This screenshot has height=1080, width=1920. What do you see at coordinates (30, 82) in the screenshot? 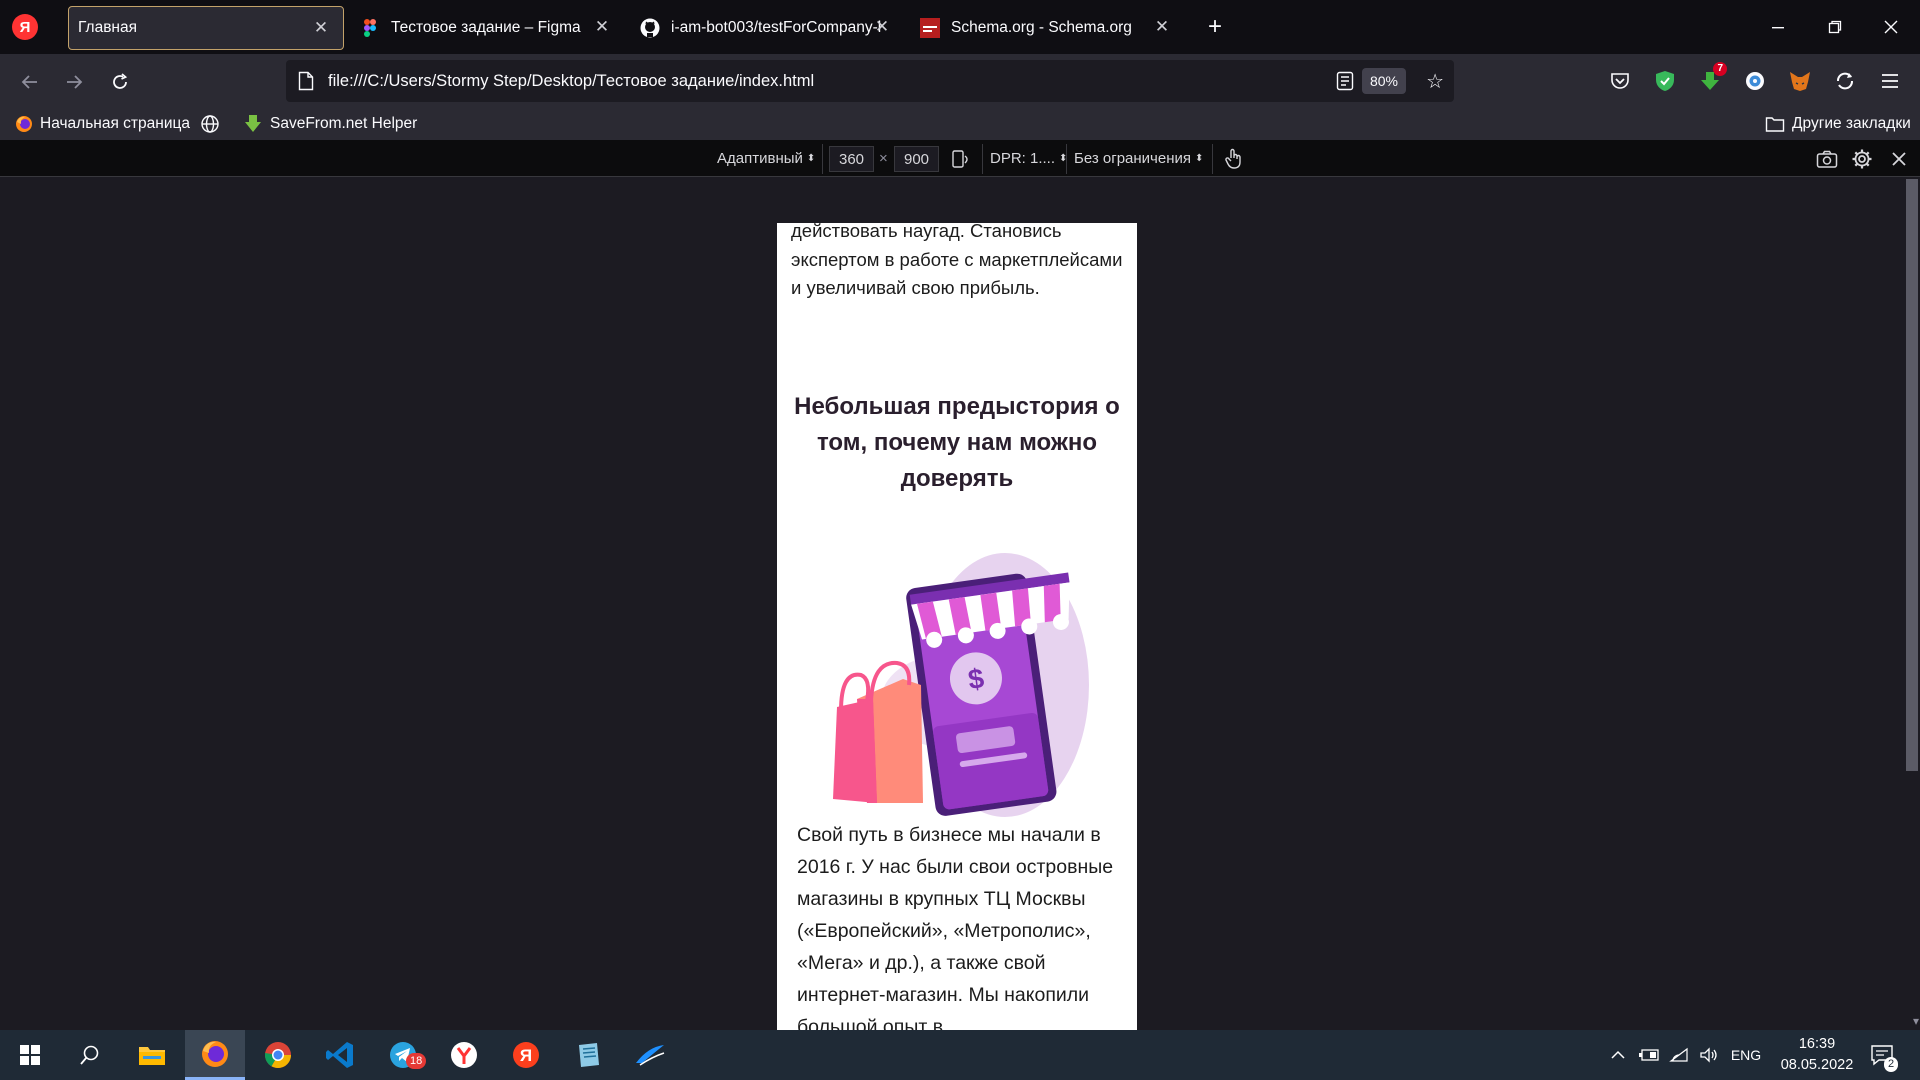
I see `back-arrow-icon` at bounding box center [30, 82].